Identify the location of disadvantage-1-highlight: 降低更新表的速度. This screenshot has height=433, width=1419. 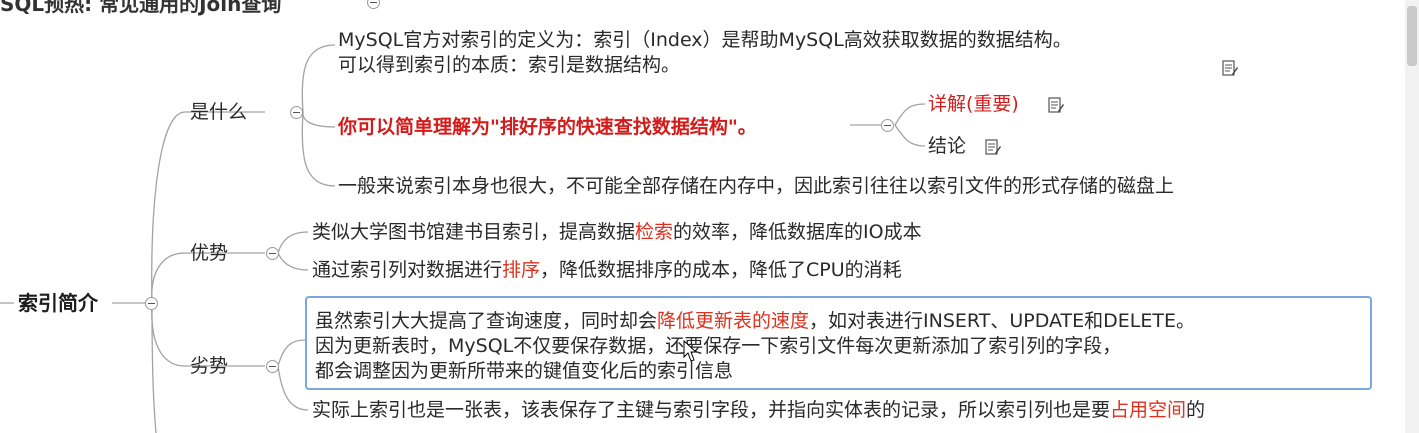
(733, 321).